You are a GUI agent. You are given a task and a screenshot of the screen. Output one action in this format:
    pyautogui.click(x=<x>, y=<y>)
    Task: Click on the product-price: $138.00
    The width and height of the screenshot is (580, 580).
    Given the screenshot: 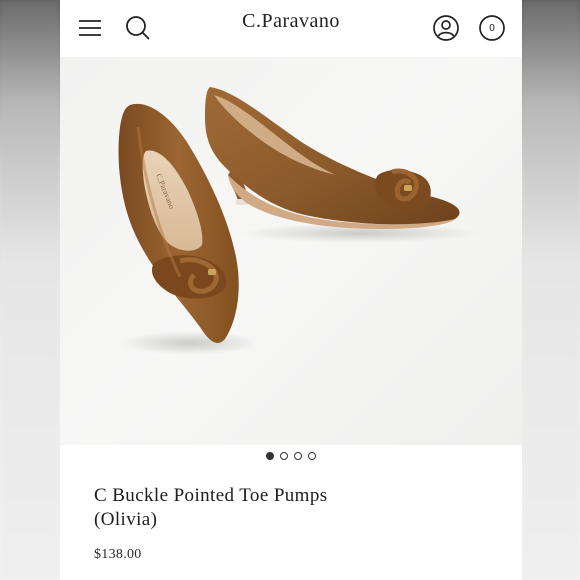 What is the action you would take?
    pyautogui.click(x=118, y=554)
    